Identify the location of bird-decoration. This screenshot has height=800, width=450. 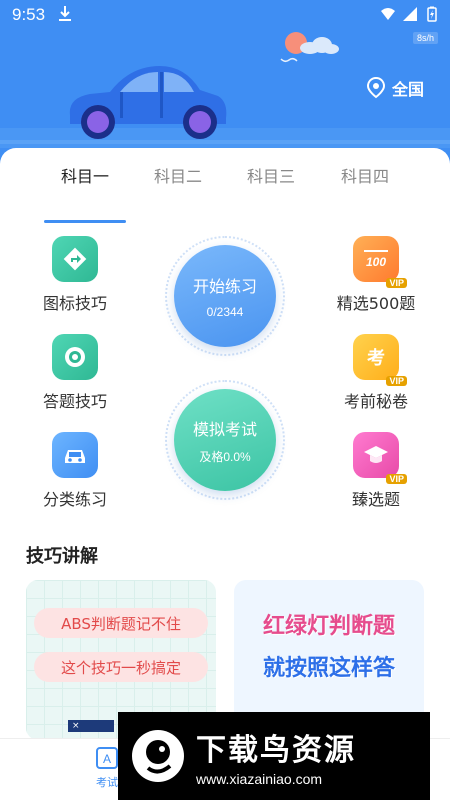
(289, 60).